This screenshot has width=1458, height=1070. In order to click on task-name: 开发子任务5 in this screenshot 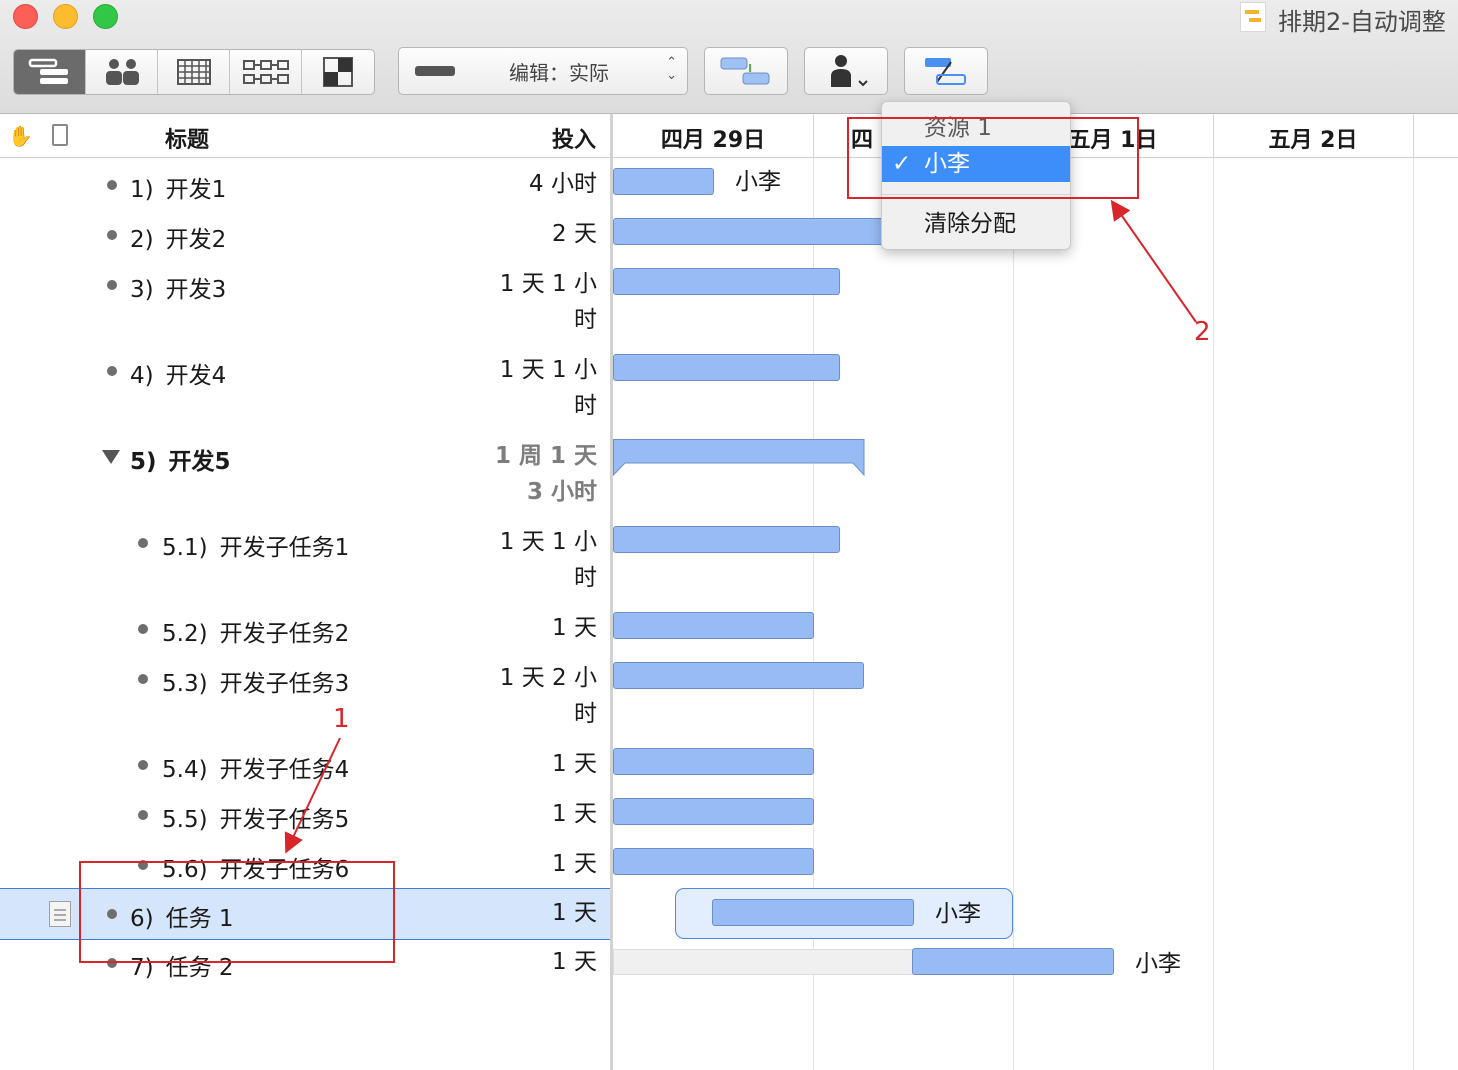, I will do `click(284, 820)`.